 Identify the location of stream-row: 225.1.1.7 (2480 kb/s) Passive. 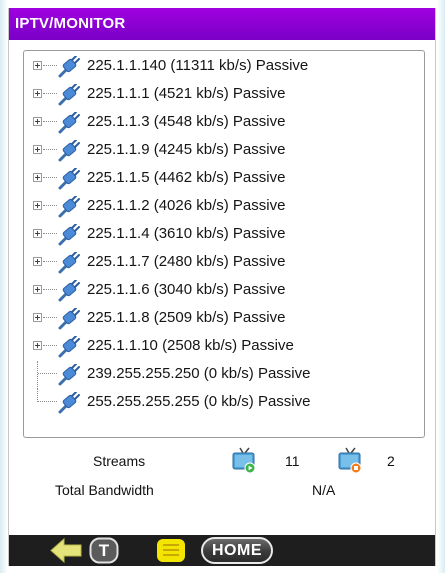
(224, 263).